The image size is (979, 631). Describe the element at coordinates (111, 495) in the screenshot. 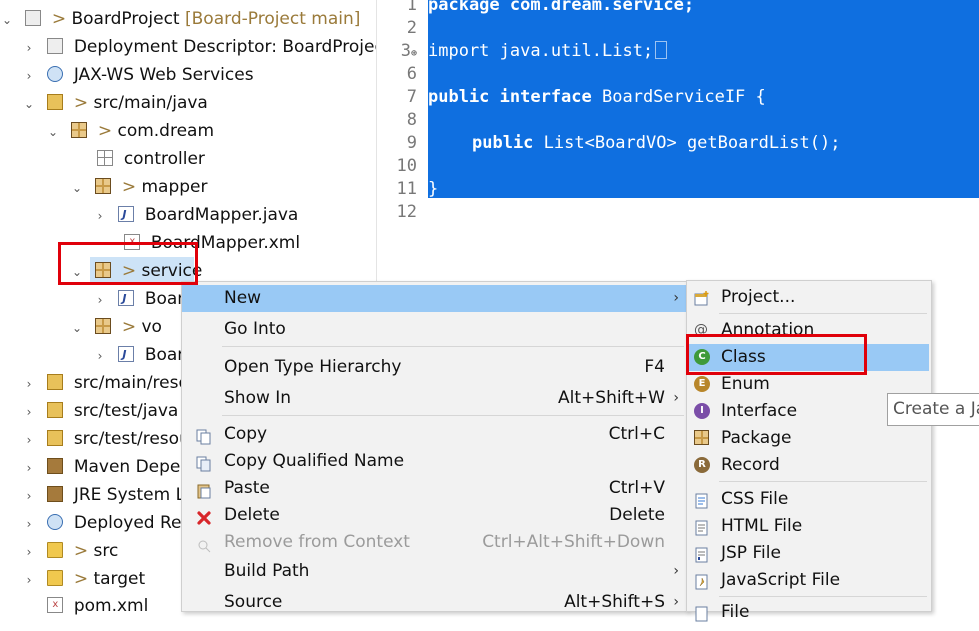

I see `tree-item-jre-system-library: › JRE System Lib` at that location.